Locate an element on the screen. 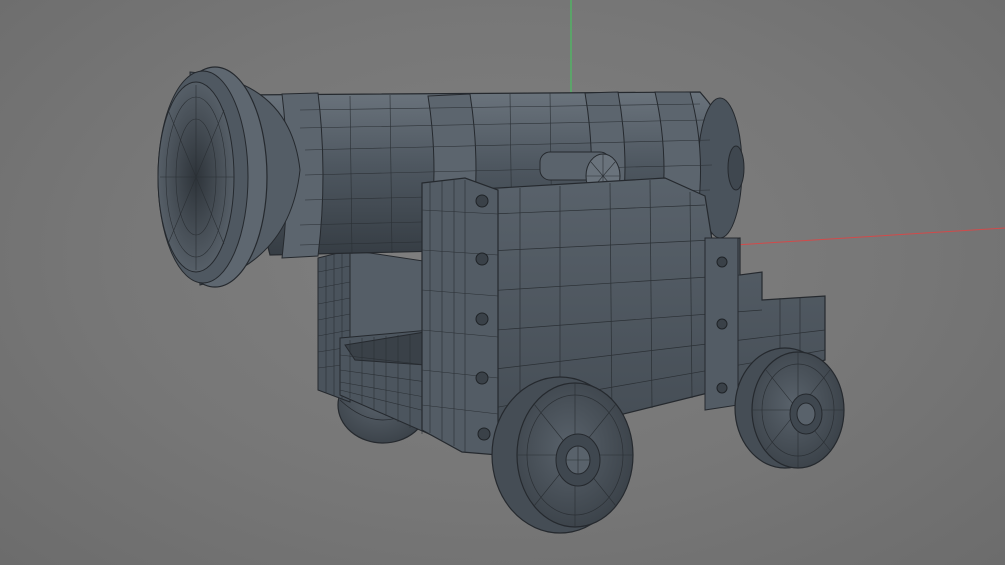 The height and width of the screenshot is (565, 1005). rear-right-wheel is located at coordinates (789, 408).